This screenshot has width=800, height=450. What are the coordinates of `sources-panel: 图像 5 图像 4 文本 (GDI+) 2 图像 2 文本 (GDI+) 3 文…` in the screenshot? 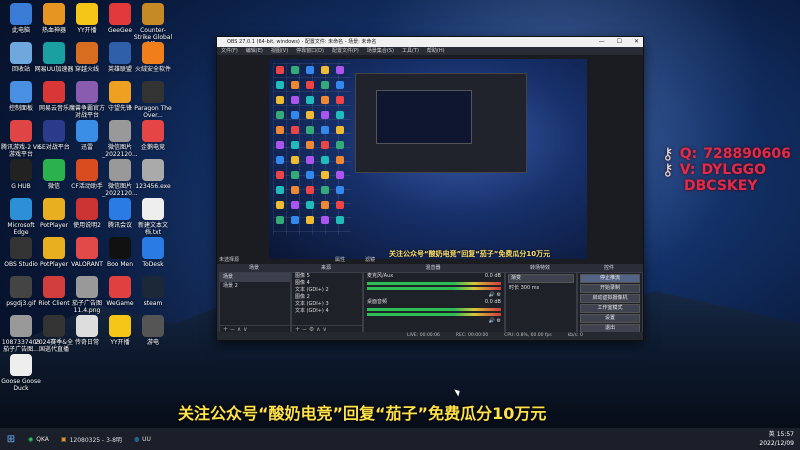 It's located at (327, 303).